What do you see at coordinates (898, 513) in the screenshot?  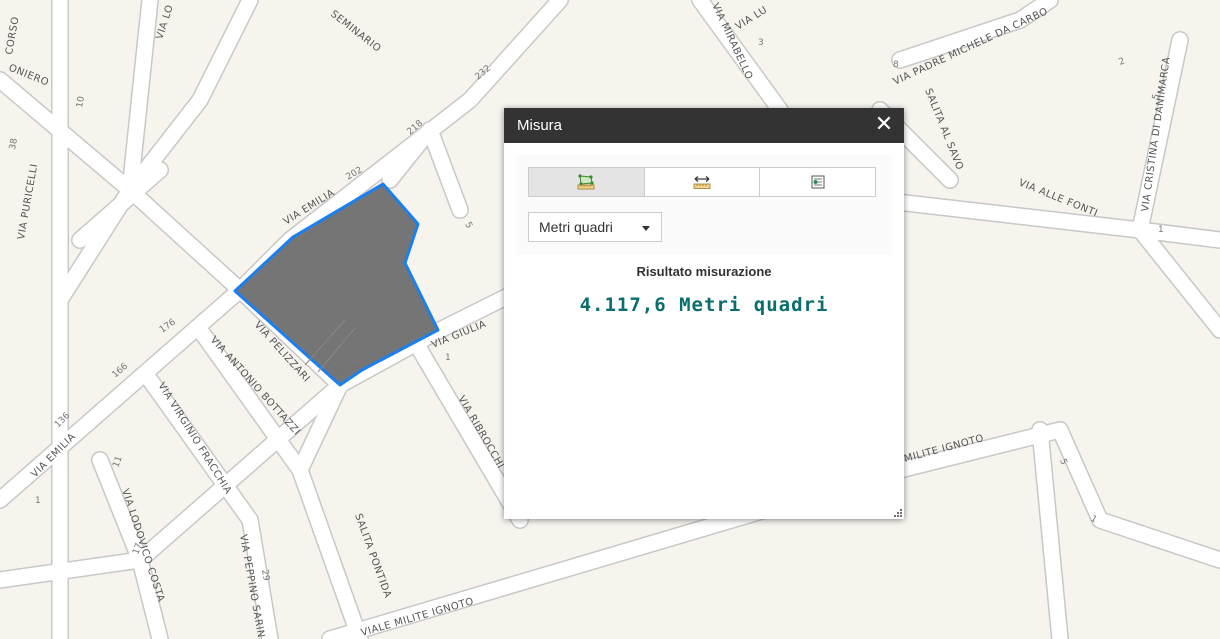 I see `resize-handle-icon` at bounding box center [898, 513].